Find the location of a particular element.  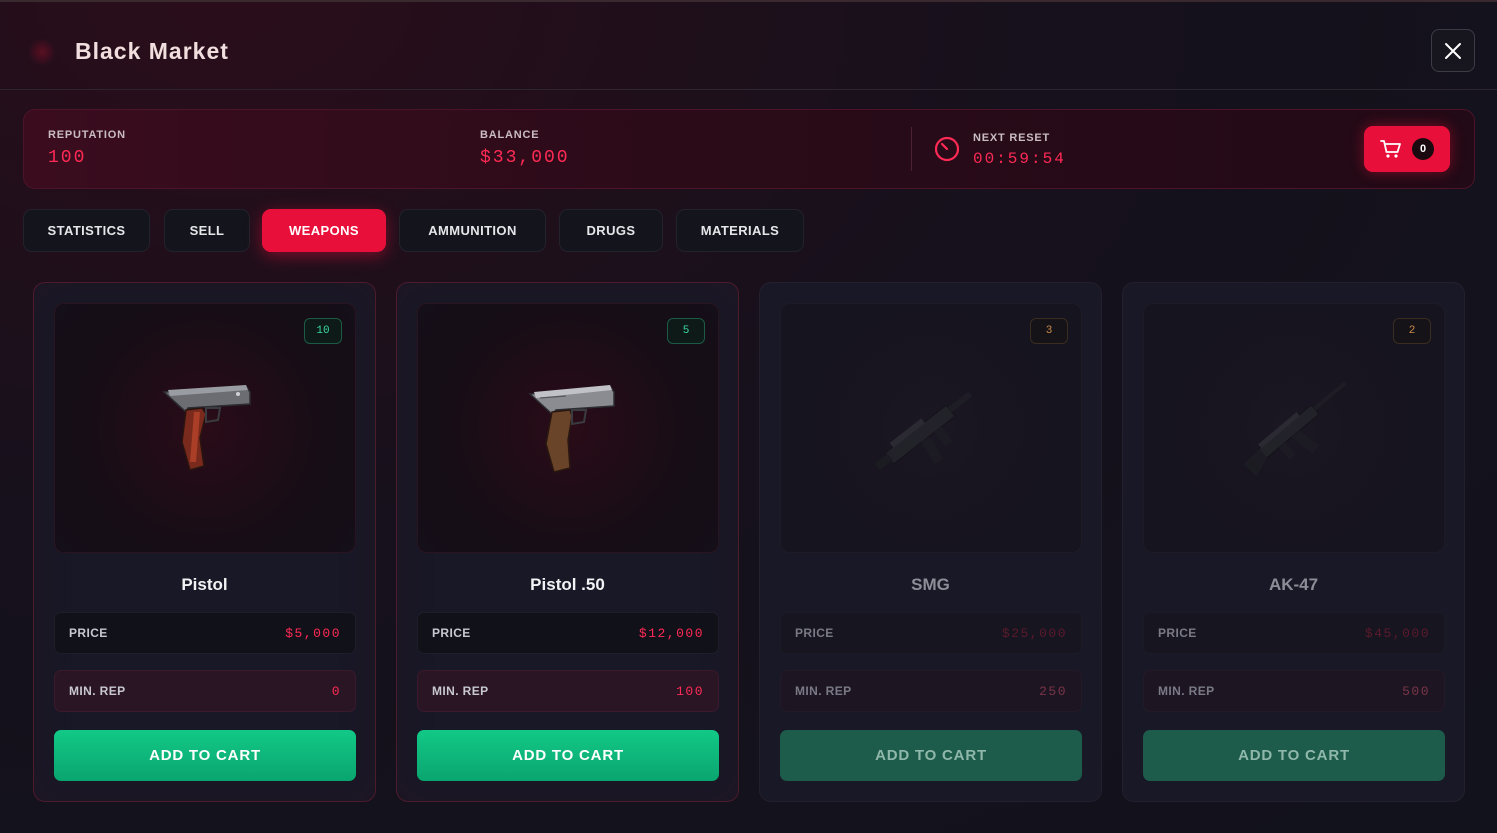

item-name: SMG is located at coordinates (930, 584).